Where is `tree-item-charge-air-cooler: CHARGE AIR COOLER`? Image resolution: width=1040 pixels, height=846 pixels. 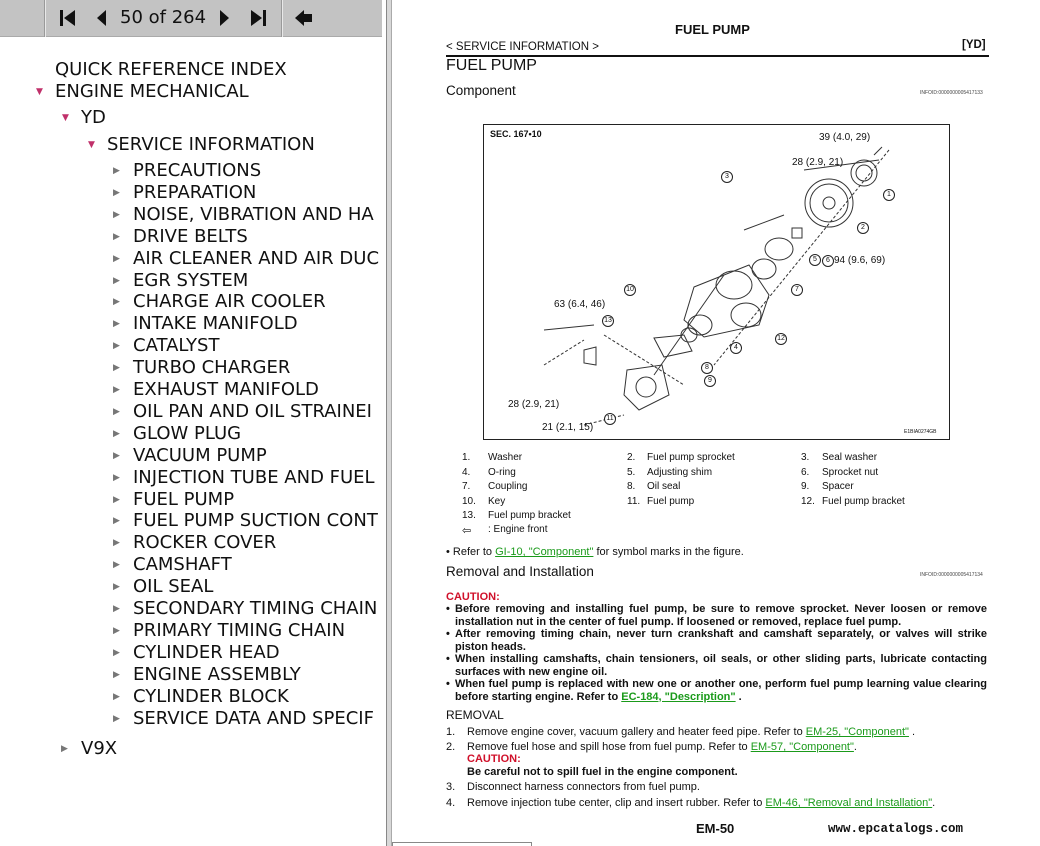 tree-item-charge-air-cooler: CHARGE AIR COOLER is located at coordinates (229, 302).